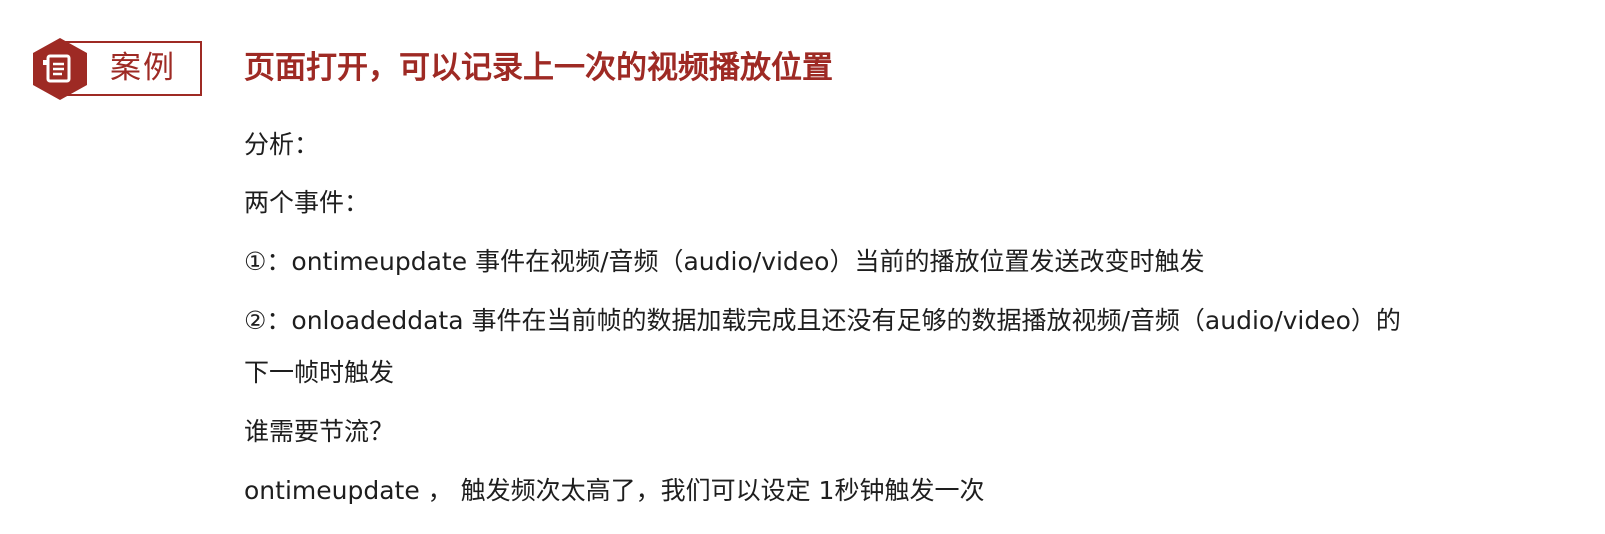 The height and width of the screenshot is (534, 1605). What do you see at coordinates (282, 144) in the screenshot?
I see `analysis-heading: 分析：` at bounding box center [282, 144].